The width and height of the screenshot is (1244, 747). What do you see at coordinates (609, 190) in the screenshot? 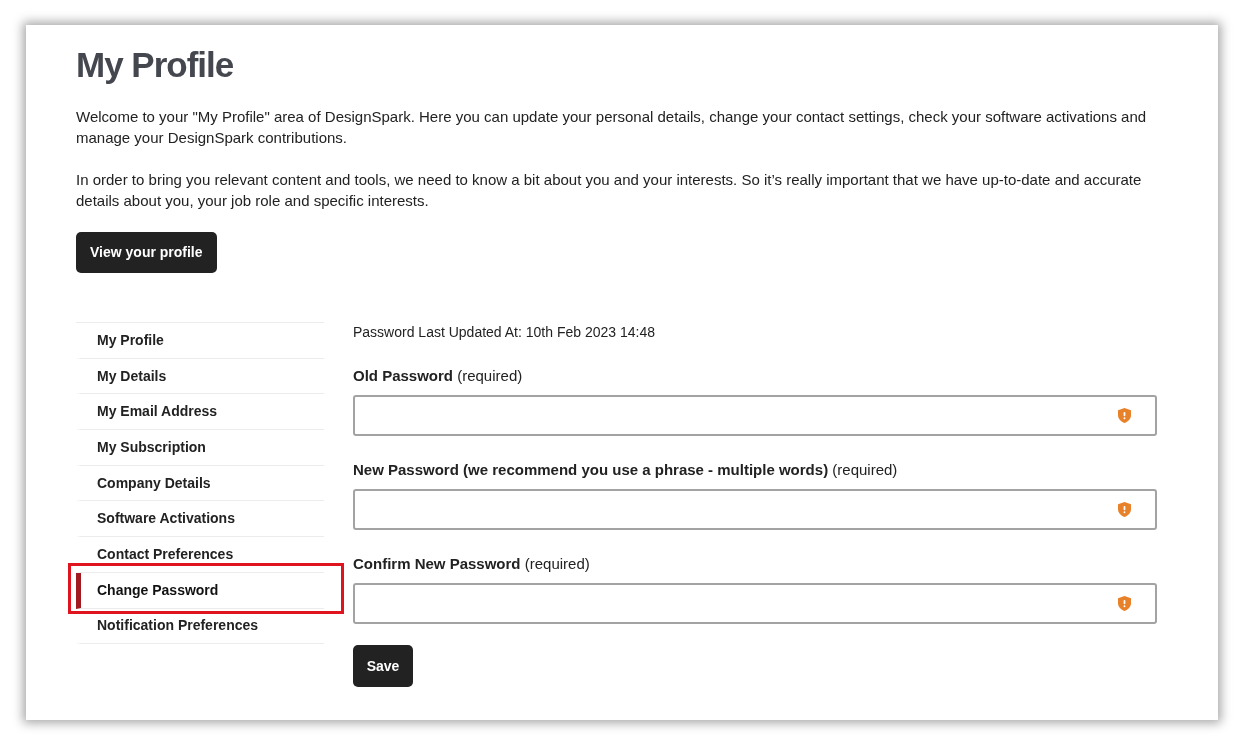
I see `intro-paragraph: In order to bring you relevant content and tools, we need to know a bit about you and your interests. So it’s really important that we have up-to-date and accurate details about you, your job role and specific interests.` at bounding box center [609, 190].